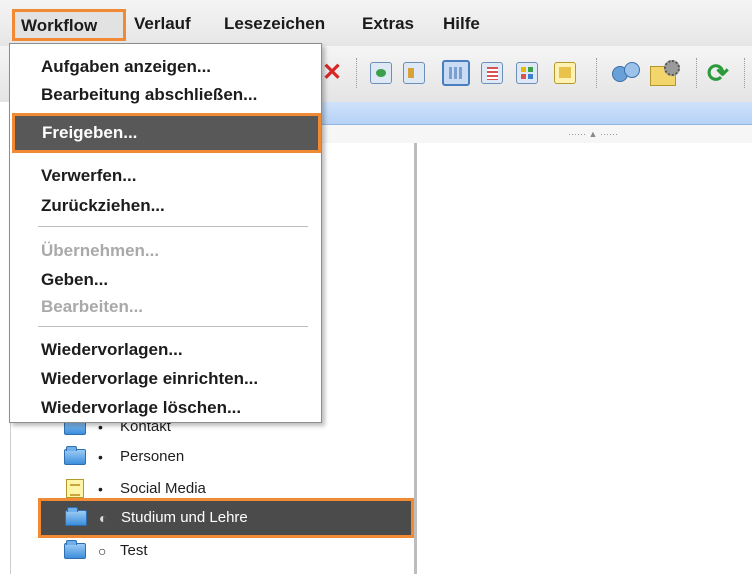  Describe the element at coordinates (414, 73) in the screenshot. I see `layout-icon` at that location.